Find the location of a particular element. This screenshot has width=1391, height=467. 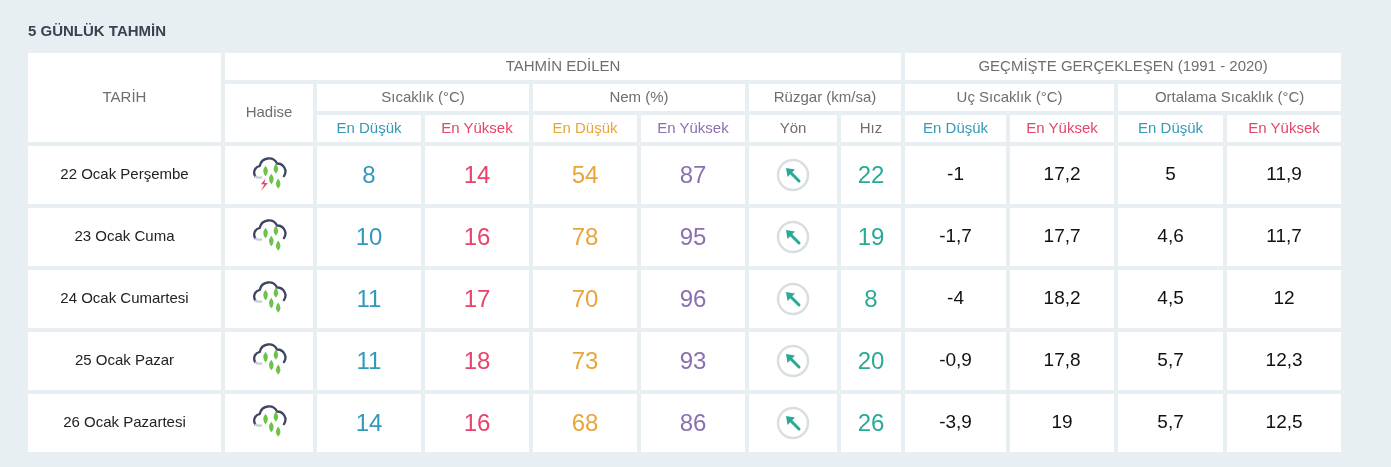

value-cell: 18 is located at coordinates (477, 360).